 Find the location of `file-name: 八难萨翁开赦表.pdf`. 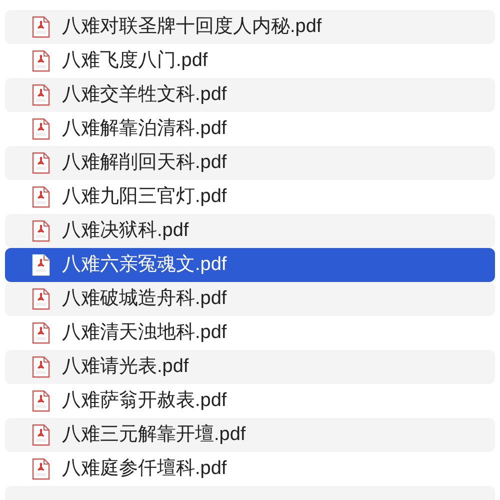

file-name: 八难萨翁开赦表.pdf is located at coordinates (144, 400).